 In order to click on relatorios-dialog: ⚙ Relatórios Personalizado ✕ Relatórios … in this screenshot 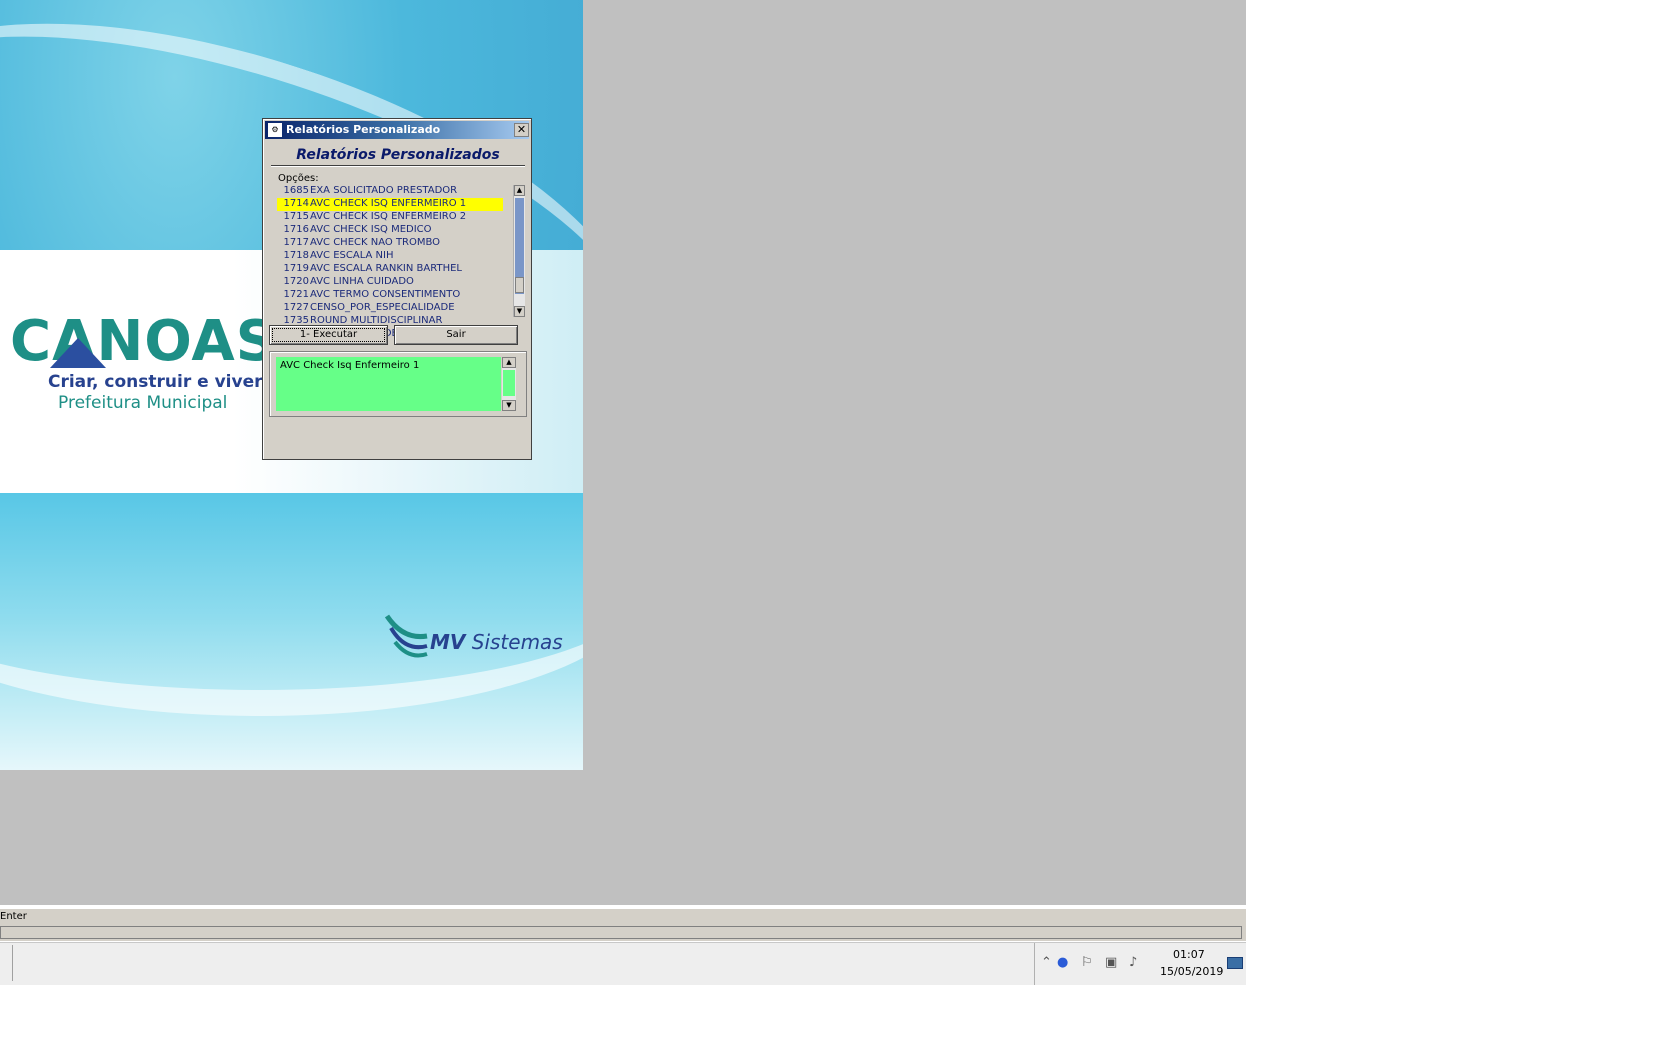, I will do `click(397, 289)`.